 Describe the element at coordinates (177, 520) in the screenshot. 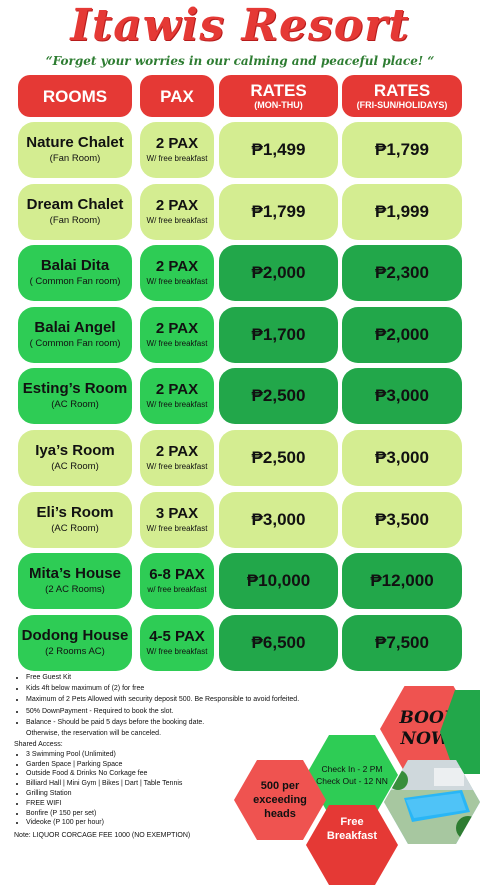

I see `pax-cell: 3 PAX W/ free breakfast` at that location.